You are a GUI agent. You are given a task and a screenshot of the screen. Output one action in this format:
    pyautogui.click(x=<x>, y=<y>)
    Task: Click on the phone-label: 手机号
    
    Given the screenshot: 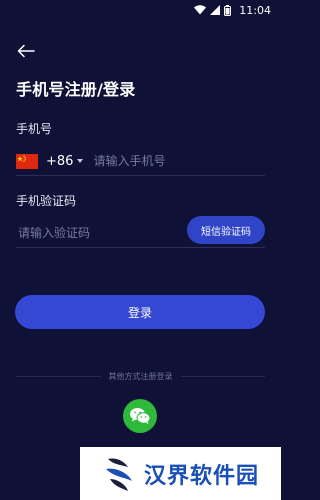 What is the action you would take?
    pyautogui.click(x=34, y=129)
    